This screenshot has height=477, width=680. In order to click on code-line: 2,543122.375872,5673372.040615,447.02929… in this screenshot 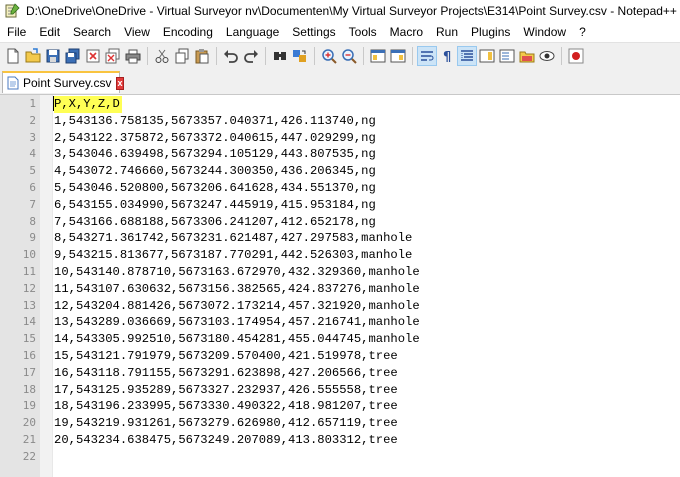, I will do `click(215, 137)`.